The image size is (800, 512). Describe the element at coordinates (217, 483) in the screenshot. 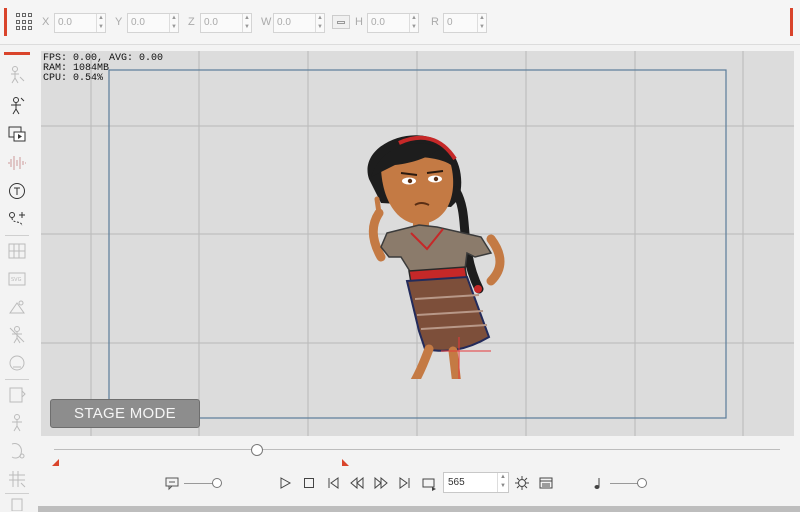

I see `subtitle-slider-knob` at that location.